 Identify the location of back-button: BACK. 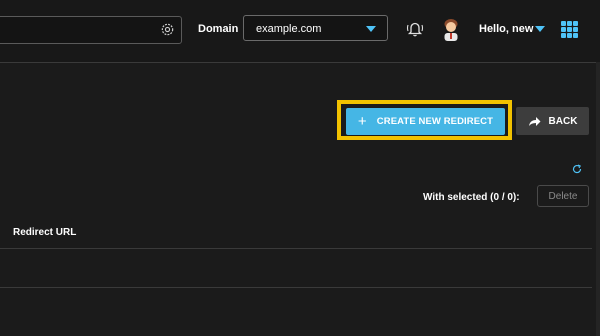
(552, 121).